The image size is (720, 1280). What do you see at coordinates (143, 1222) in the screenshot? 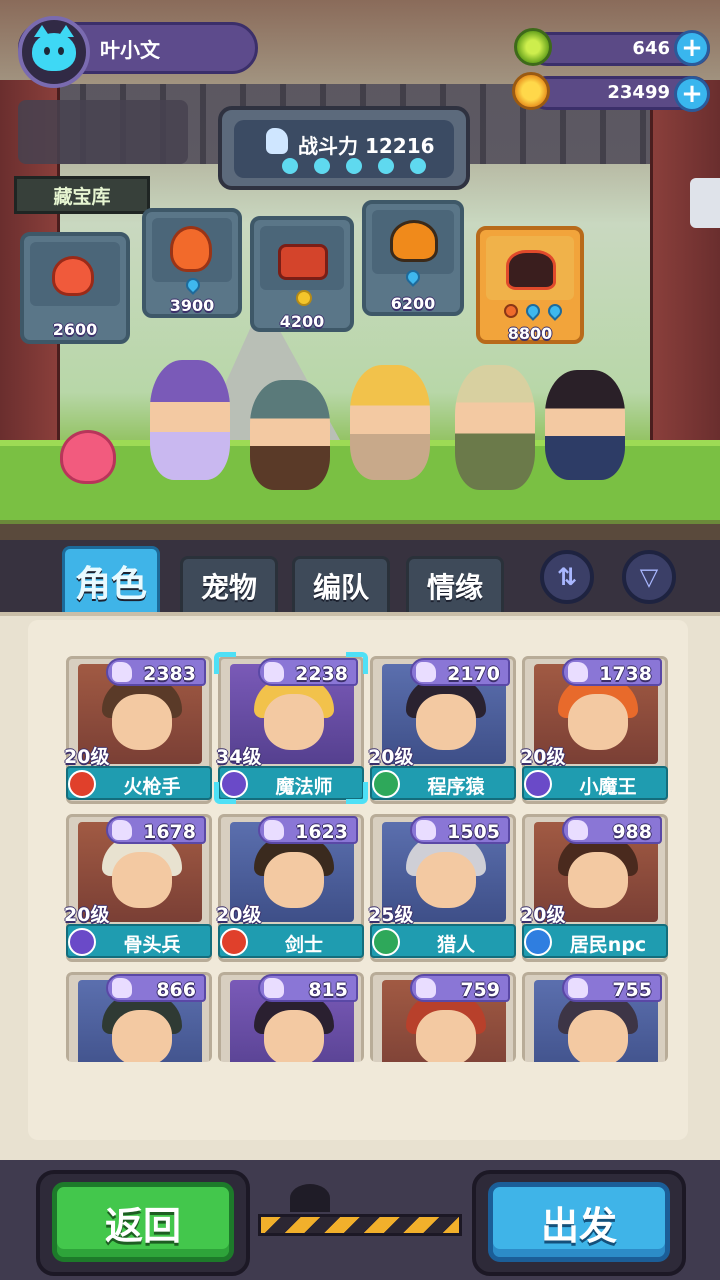
I see `back-button: 返回` at bounding box center [143, 1222].